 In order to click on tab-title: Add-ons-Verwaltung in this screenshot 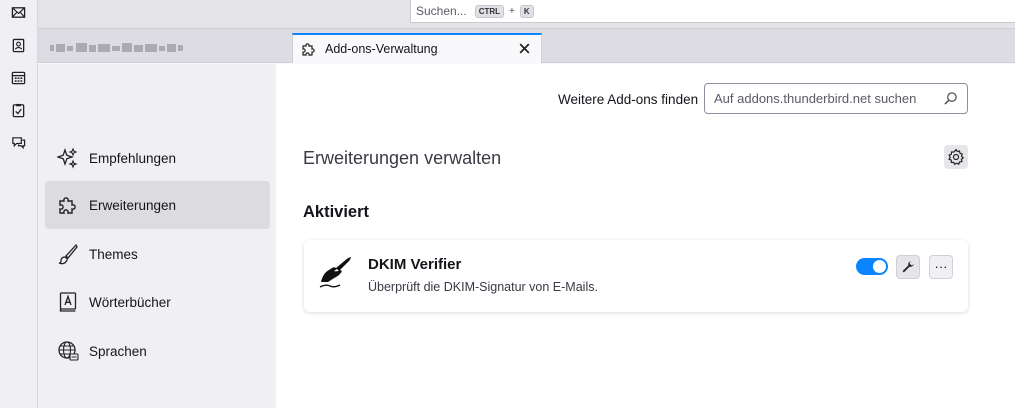, I will do `click(381, 49)`.